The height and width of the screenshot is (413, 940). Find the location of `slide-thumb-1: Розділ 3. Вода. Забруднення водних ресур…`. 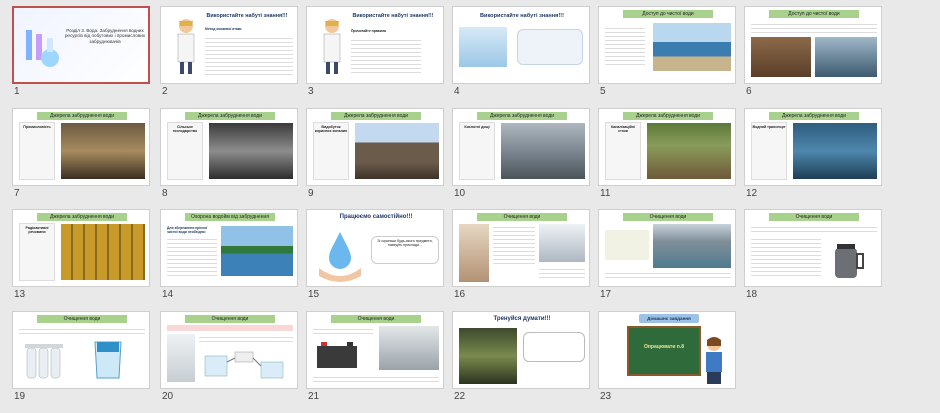

slide-thumb-1: Розділ 3. Вода. Забруднення водних ресур… is located at coordinates (85, 57).